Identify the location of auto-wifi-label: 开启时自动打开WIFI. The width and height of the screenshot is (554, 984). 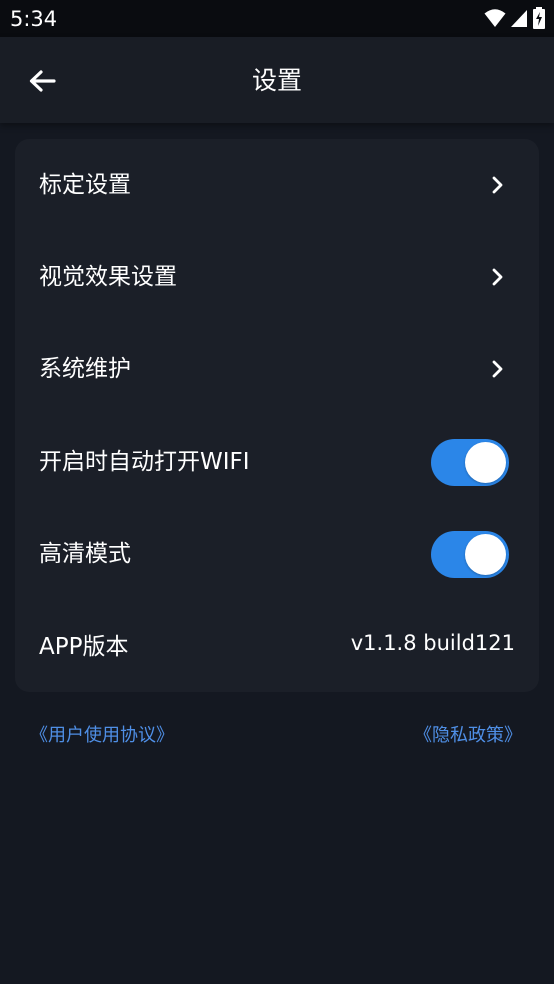
(144, 462).